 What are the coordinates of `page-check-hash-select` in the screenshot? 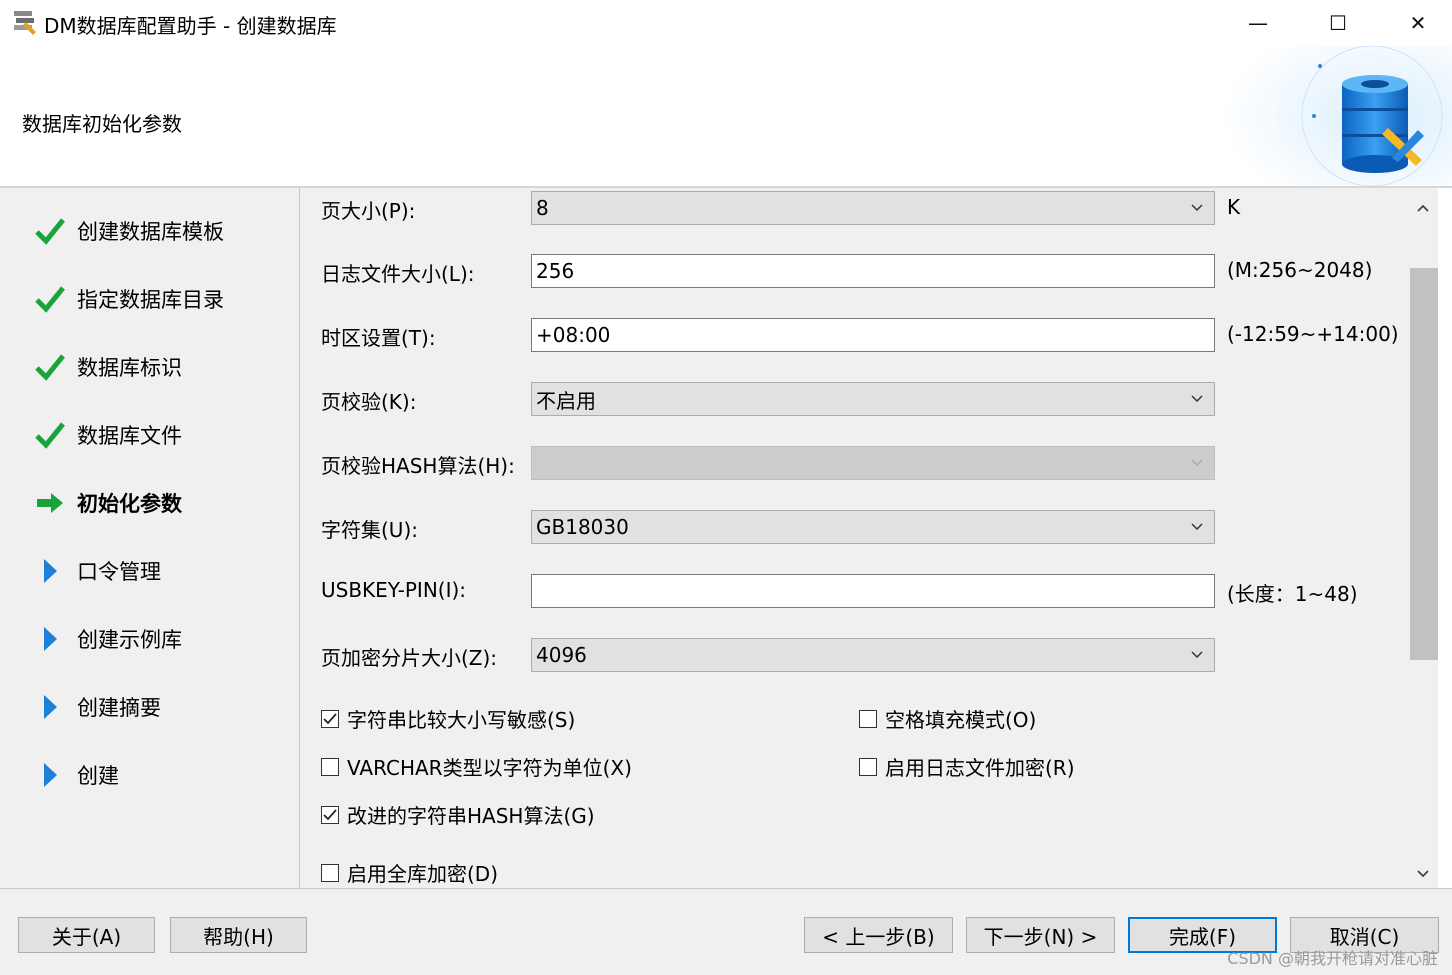 It's located at (873, 463).